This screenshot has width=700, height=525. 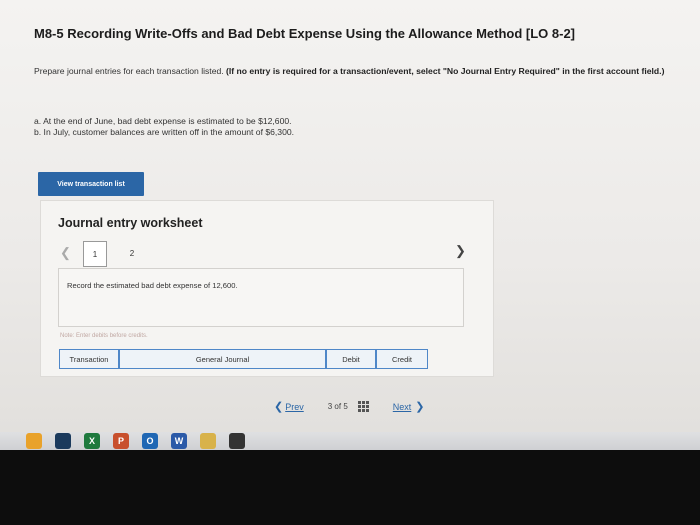 I want to click on taskbar: XPOW, so click(x=350, y=441).